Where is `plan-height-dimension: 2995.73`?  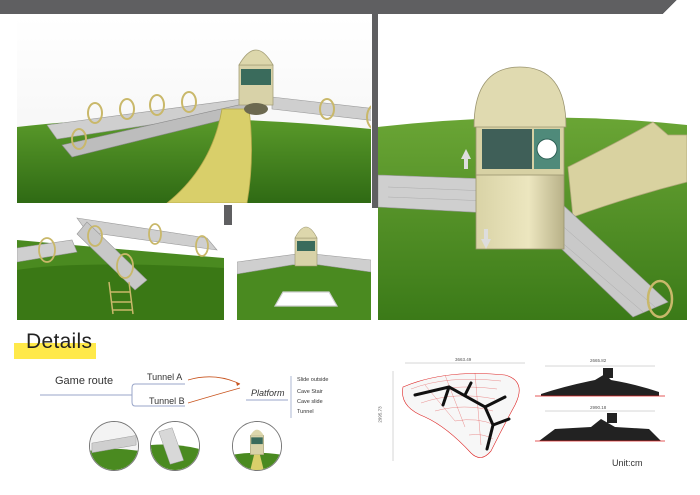 plan-height-dimension: 2995.73 is located at coordinates (380, 414).